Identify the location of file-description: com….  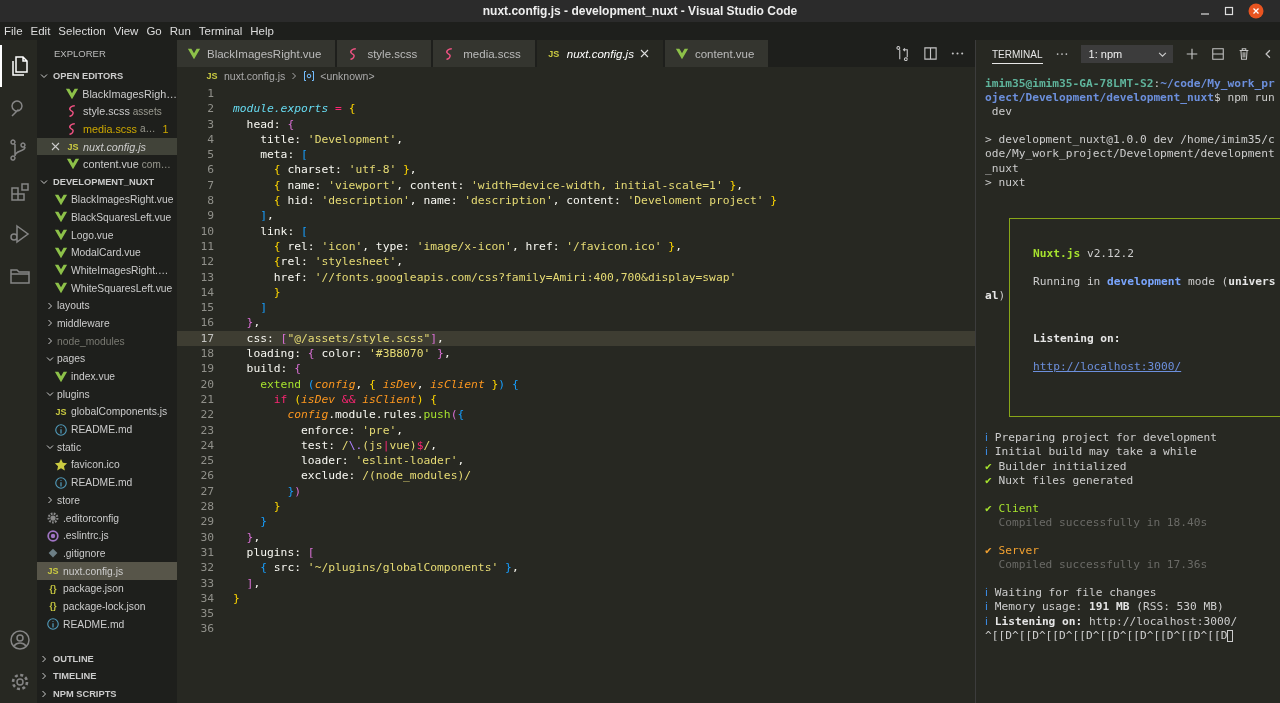
(156, 164).